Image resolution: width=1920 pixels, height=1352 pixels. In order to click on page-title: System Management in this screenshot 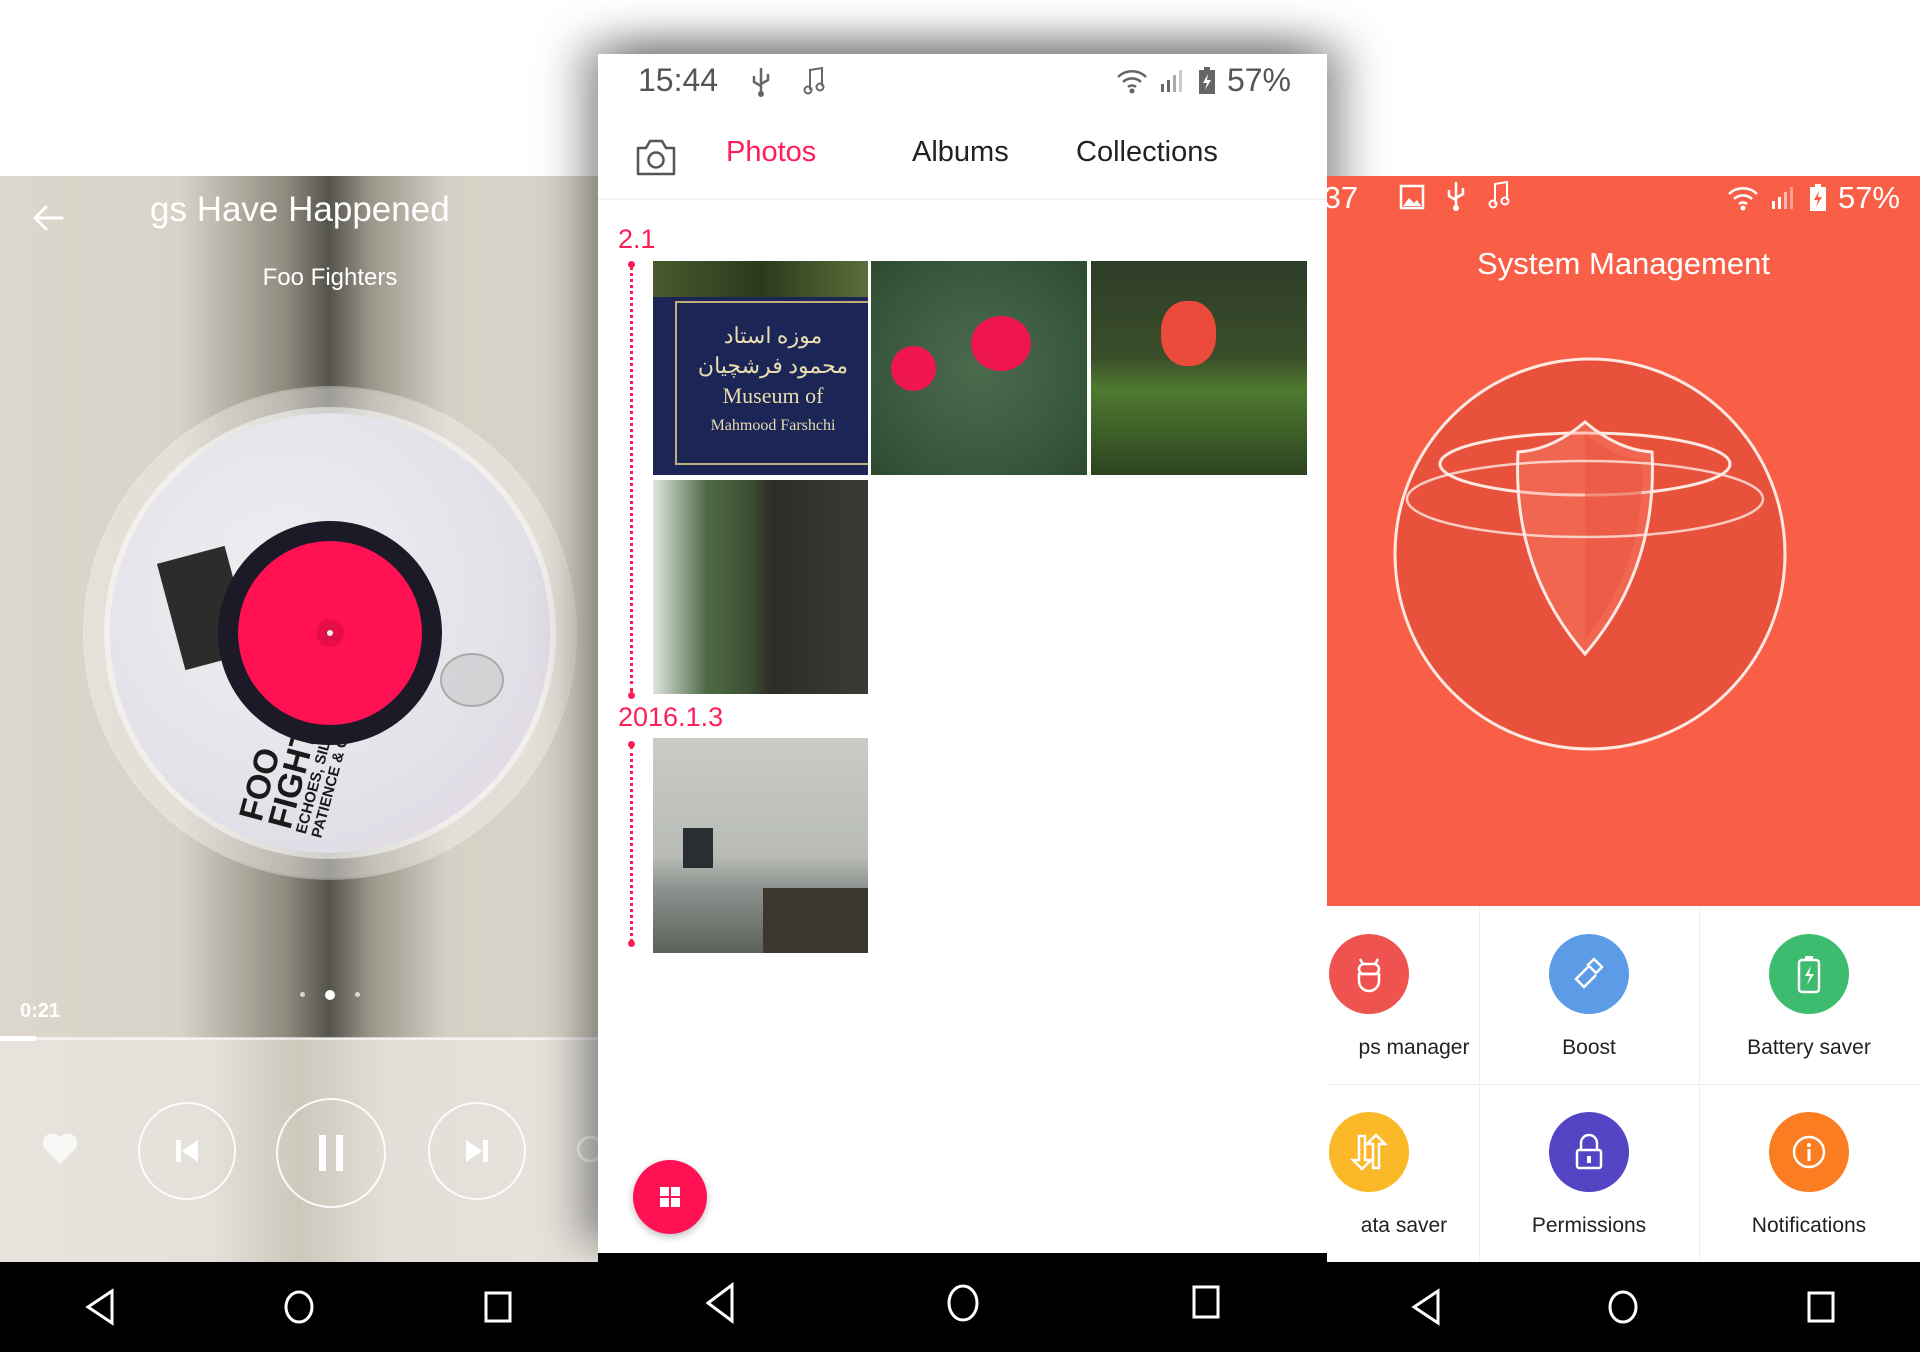, I will do `click(1623, 263)`.